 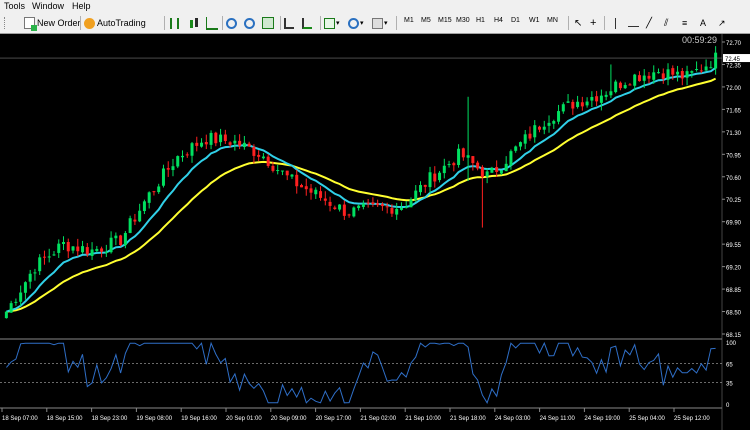 What do you see at coordinates (14, 6) in the screenshot?
I see `menu-tools: Tools` at bounding box center [14, 6].